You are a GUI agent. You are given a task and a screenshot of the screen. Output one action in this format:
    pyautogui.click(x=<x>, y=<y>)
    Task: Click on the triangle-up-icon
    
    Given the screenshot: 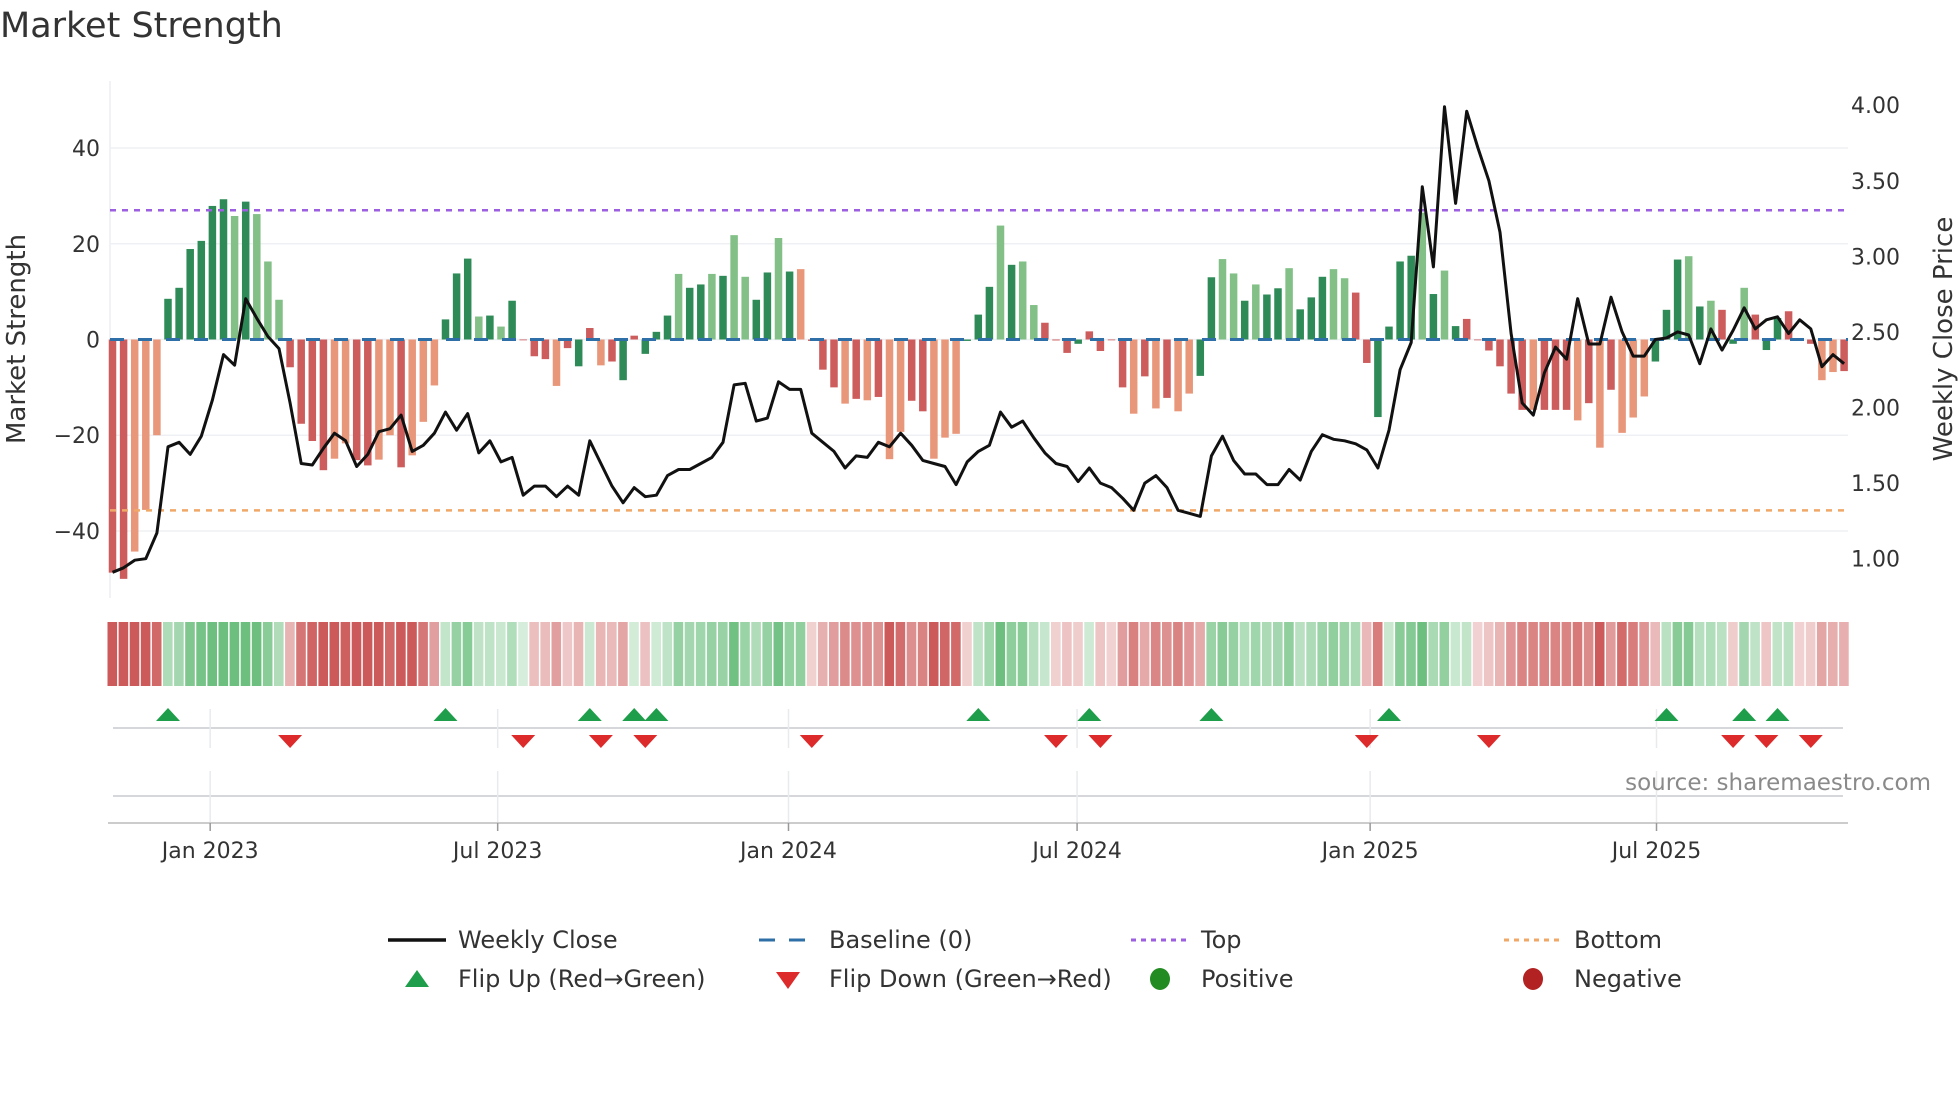 What is the action you would take?
    pyautogui.click(x=417, y=978)
    